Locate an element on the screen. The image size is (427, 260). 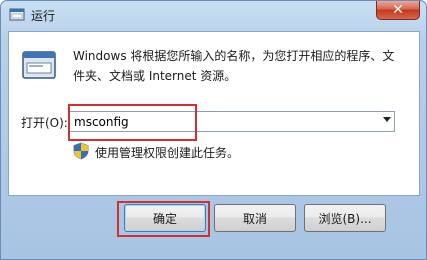
ok-button: 确定 is located at coordinates (165, 218).